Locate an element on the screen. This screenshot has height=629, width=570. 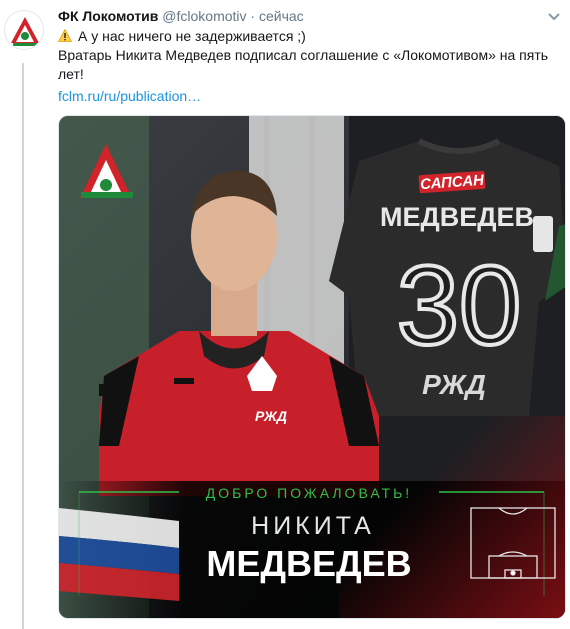
lokomotiv-logo-icon is located at coordinates (25, 31).